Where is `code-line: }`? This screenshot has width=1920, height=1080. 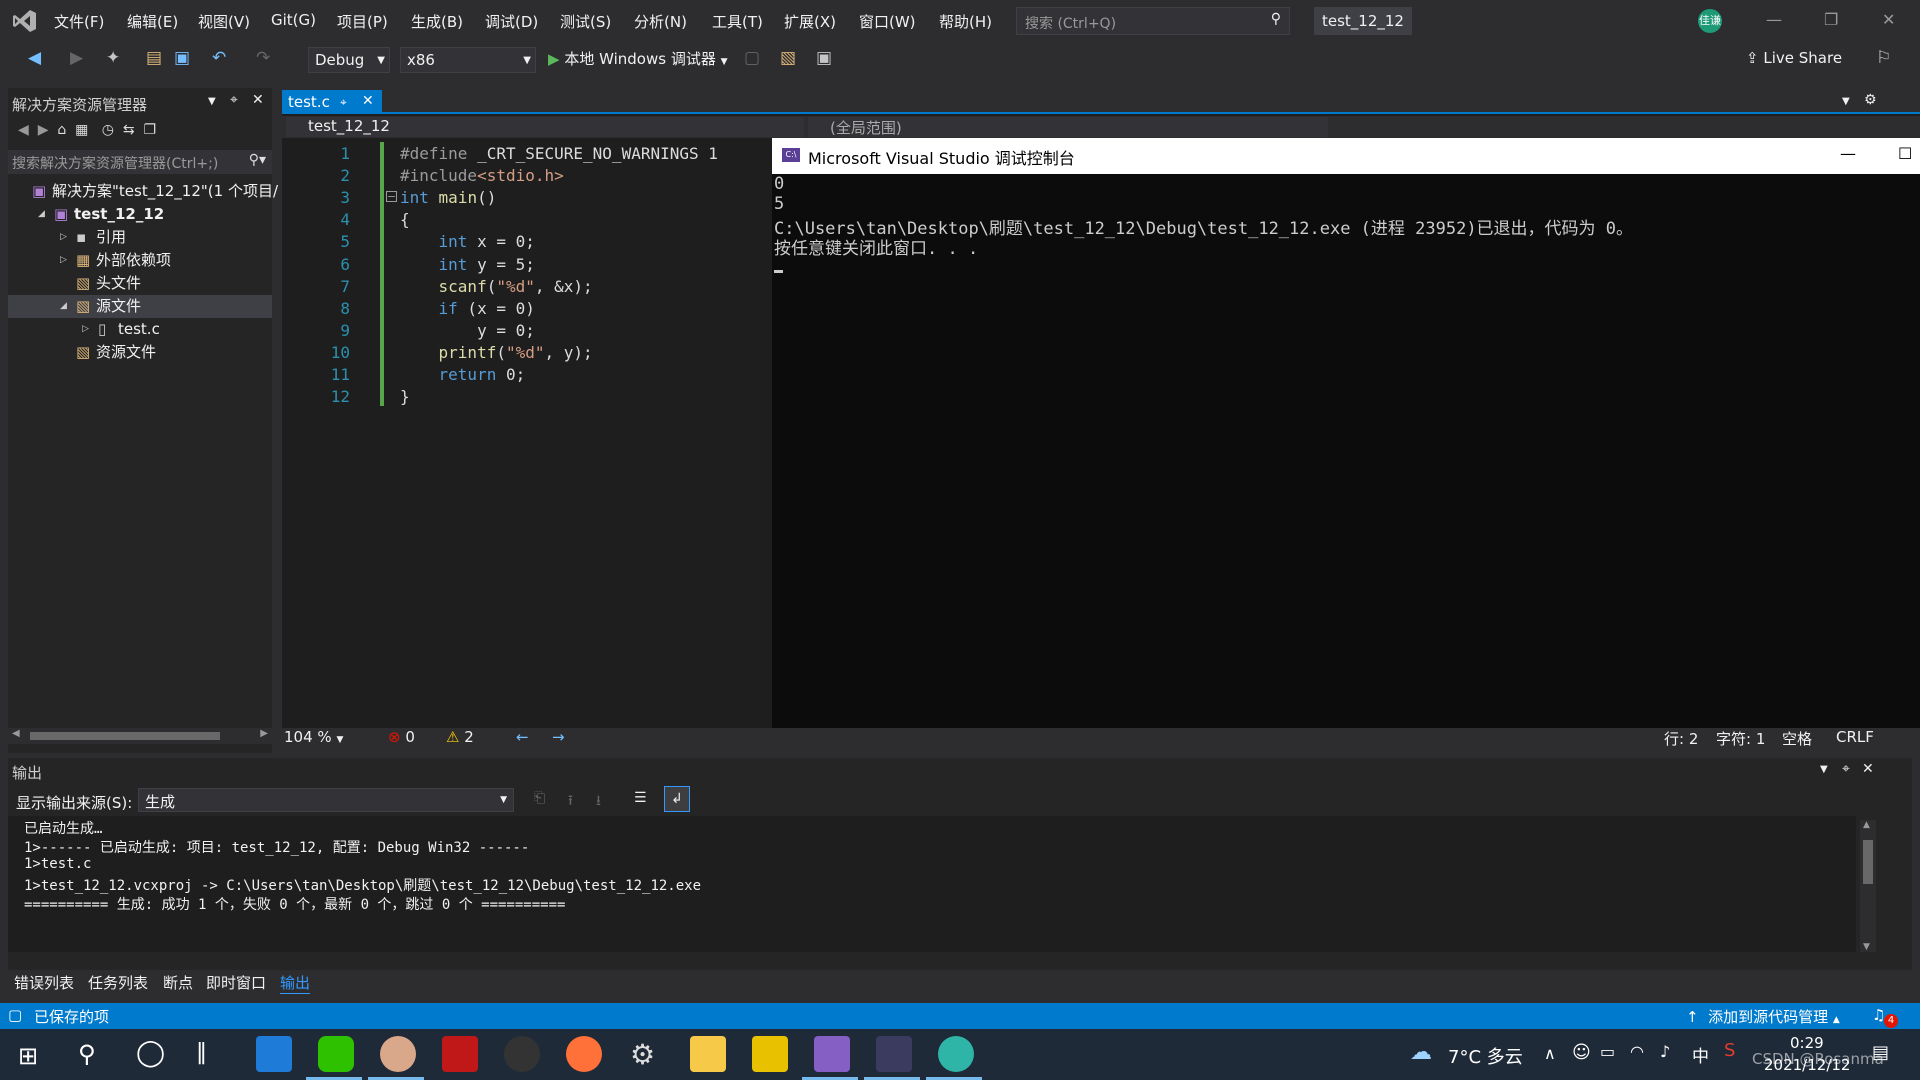 code-line: } is located at coordinates (405, 396).